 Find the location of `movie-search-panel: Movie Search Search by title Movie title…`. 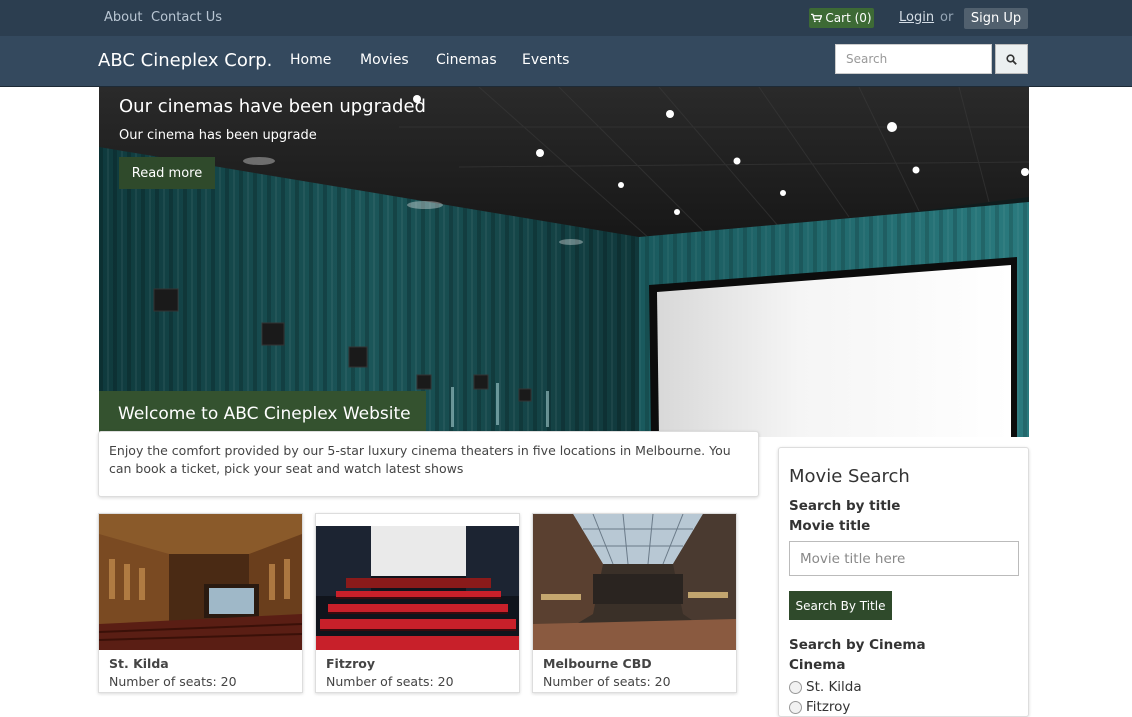

movie-search-panel: Movie Search Search by title Movie title… is located at coordinates (903, 582).